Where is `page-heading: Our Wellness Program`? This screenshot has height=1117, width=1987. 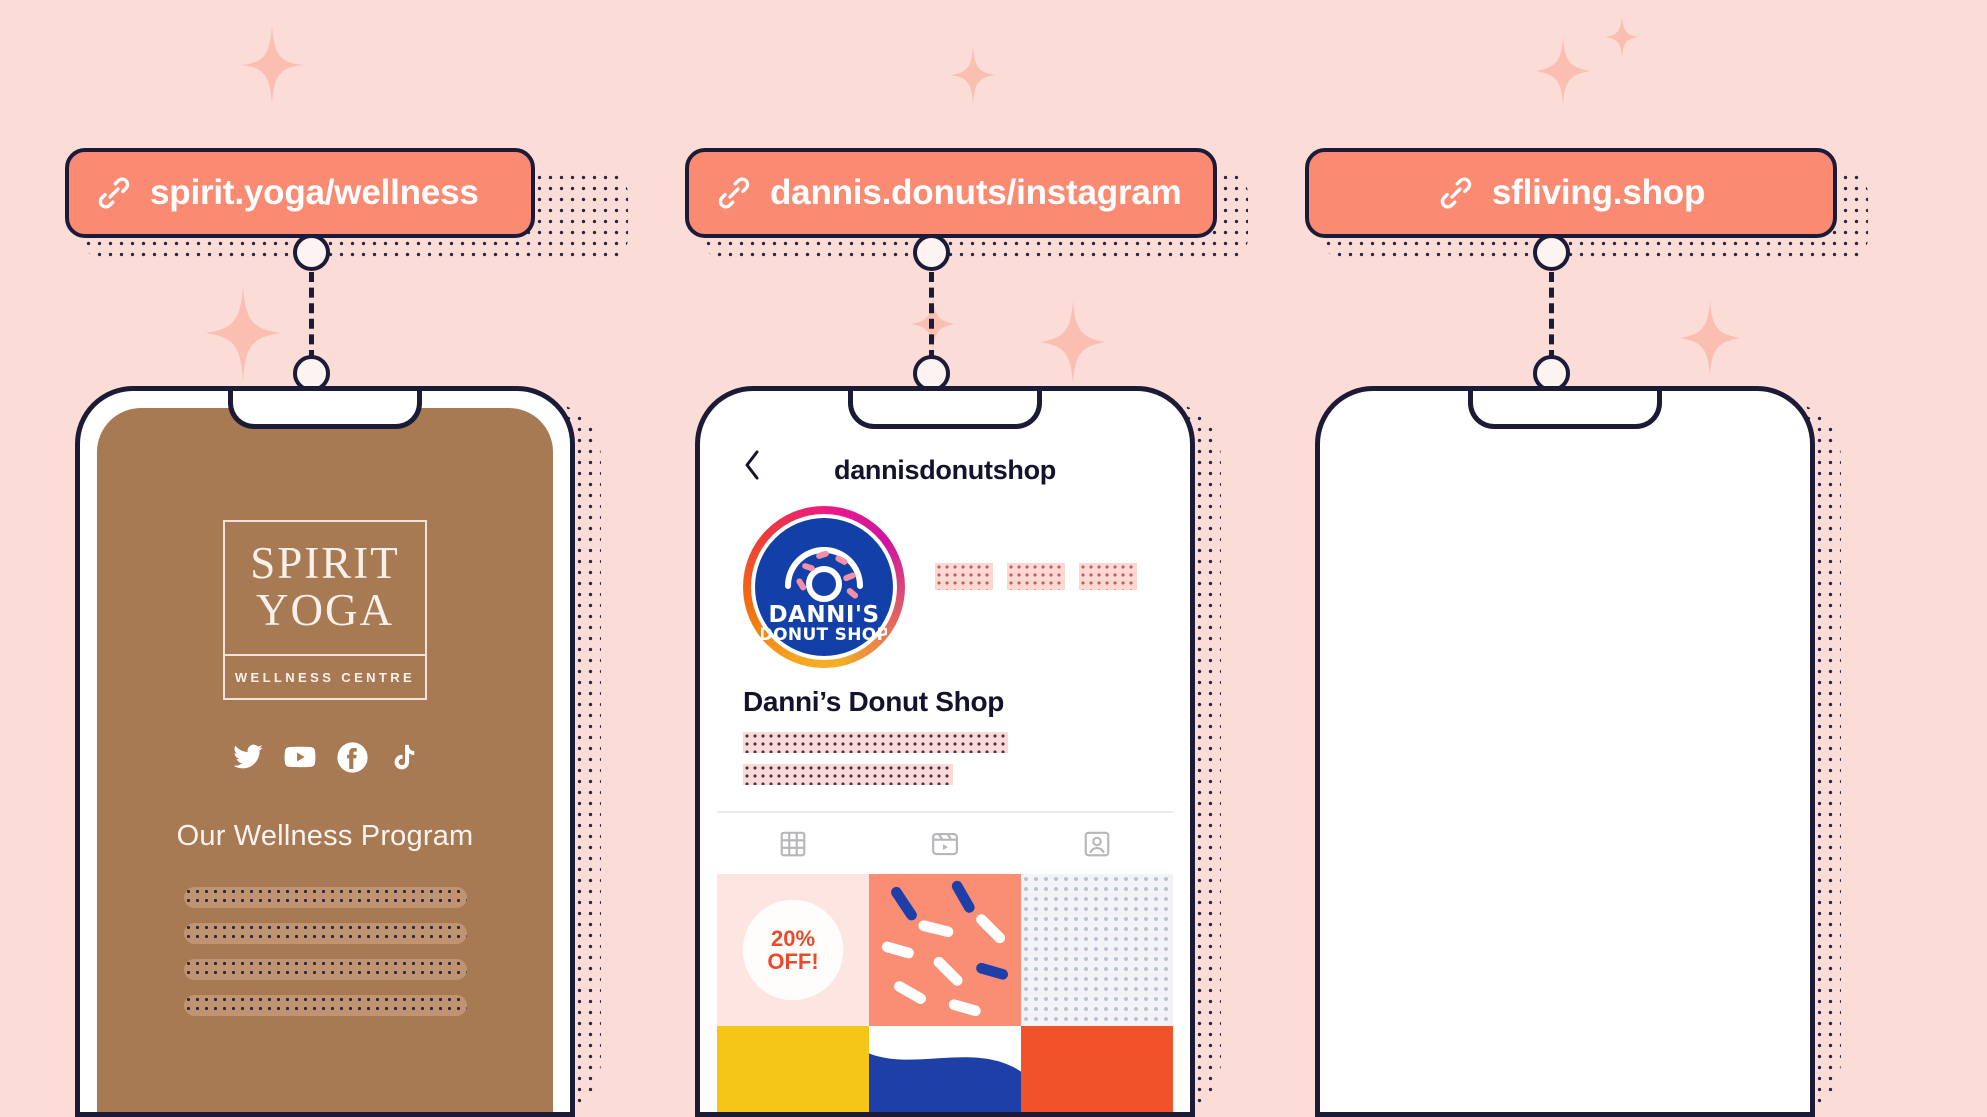 page-heading: Our Wellness Program is located at coordinates (325, 836).